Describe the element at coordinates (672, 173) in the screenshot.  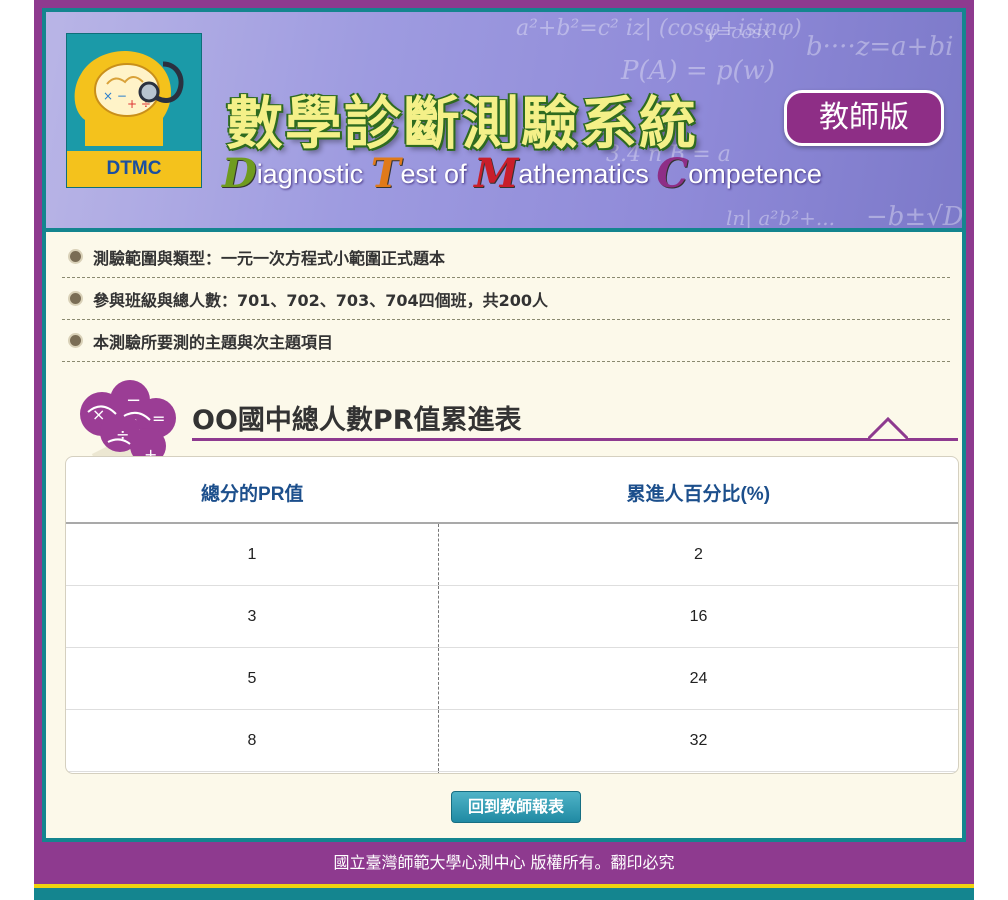
I see `cap-c: C` at that location.